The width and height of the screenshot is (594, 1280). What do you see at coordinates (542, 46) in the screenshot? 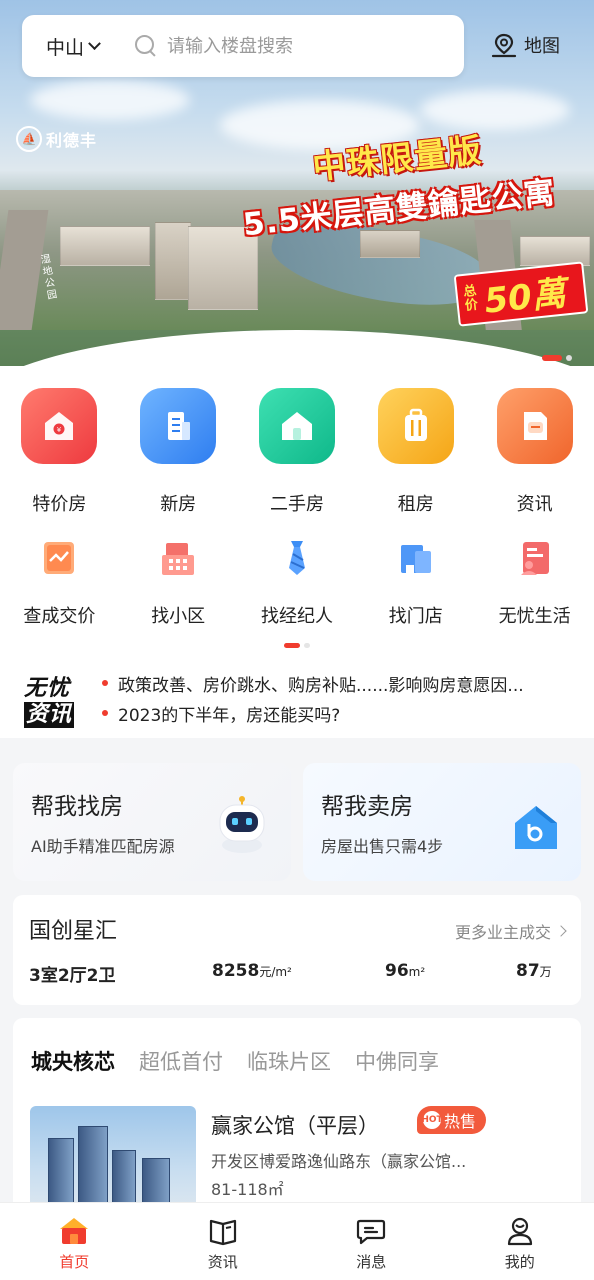
I see `map-label: 地图` at bounding box center [542, 46].